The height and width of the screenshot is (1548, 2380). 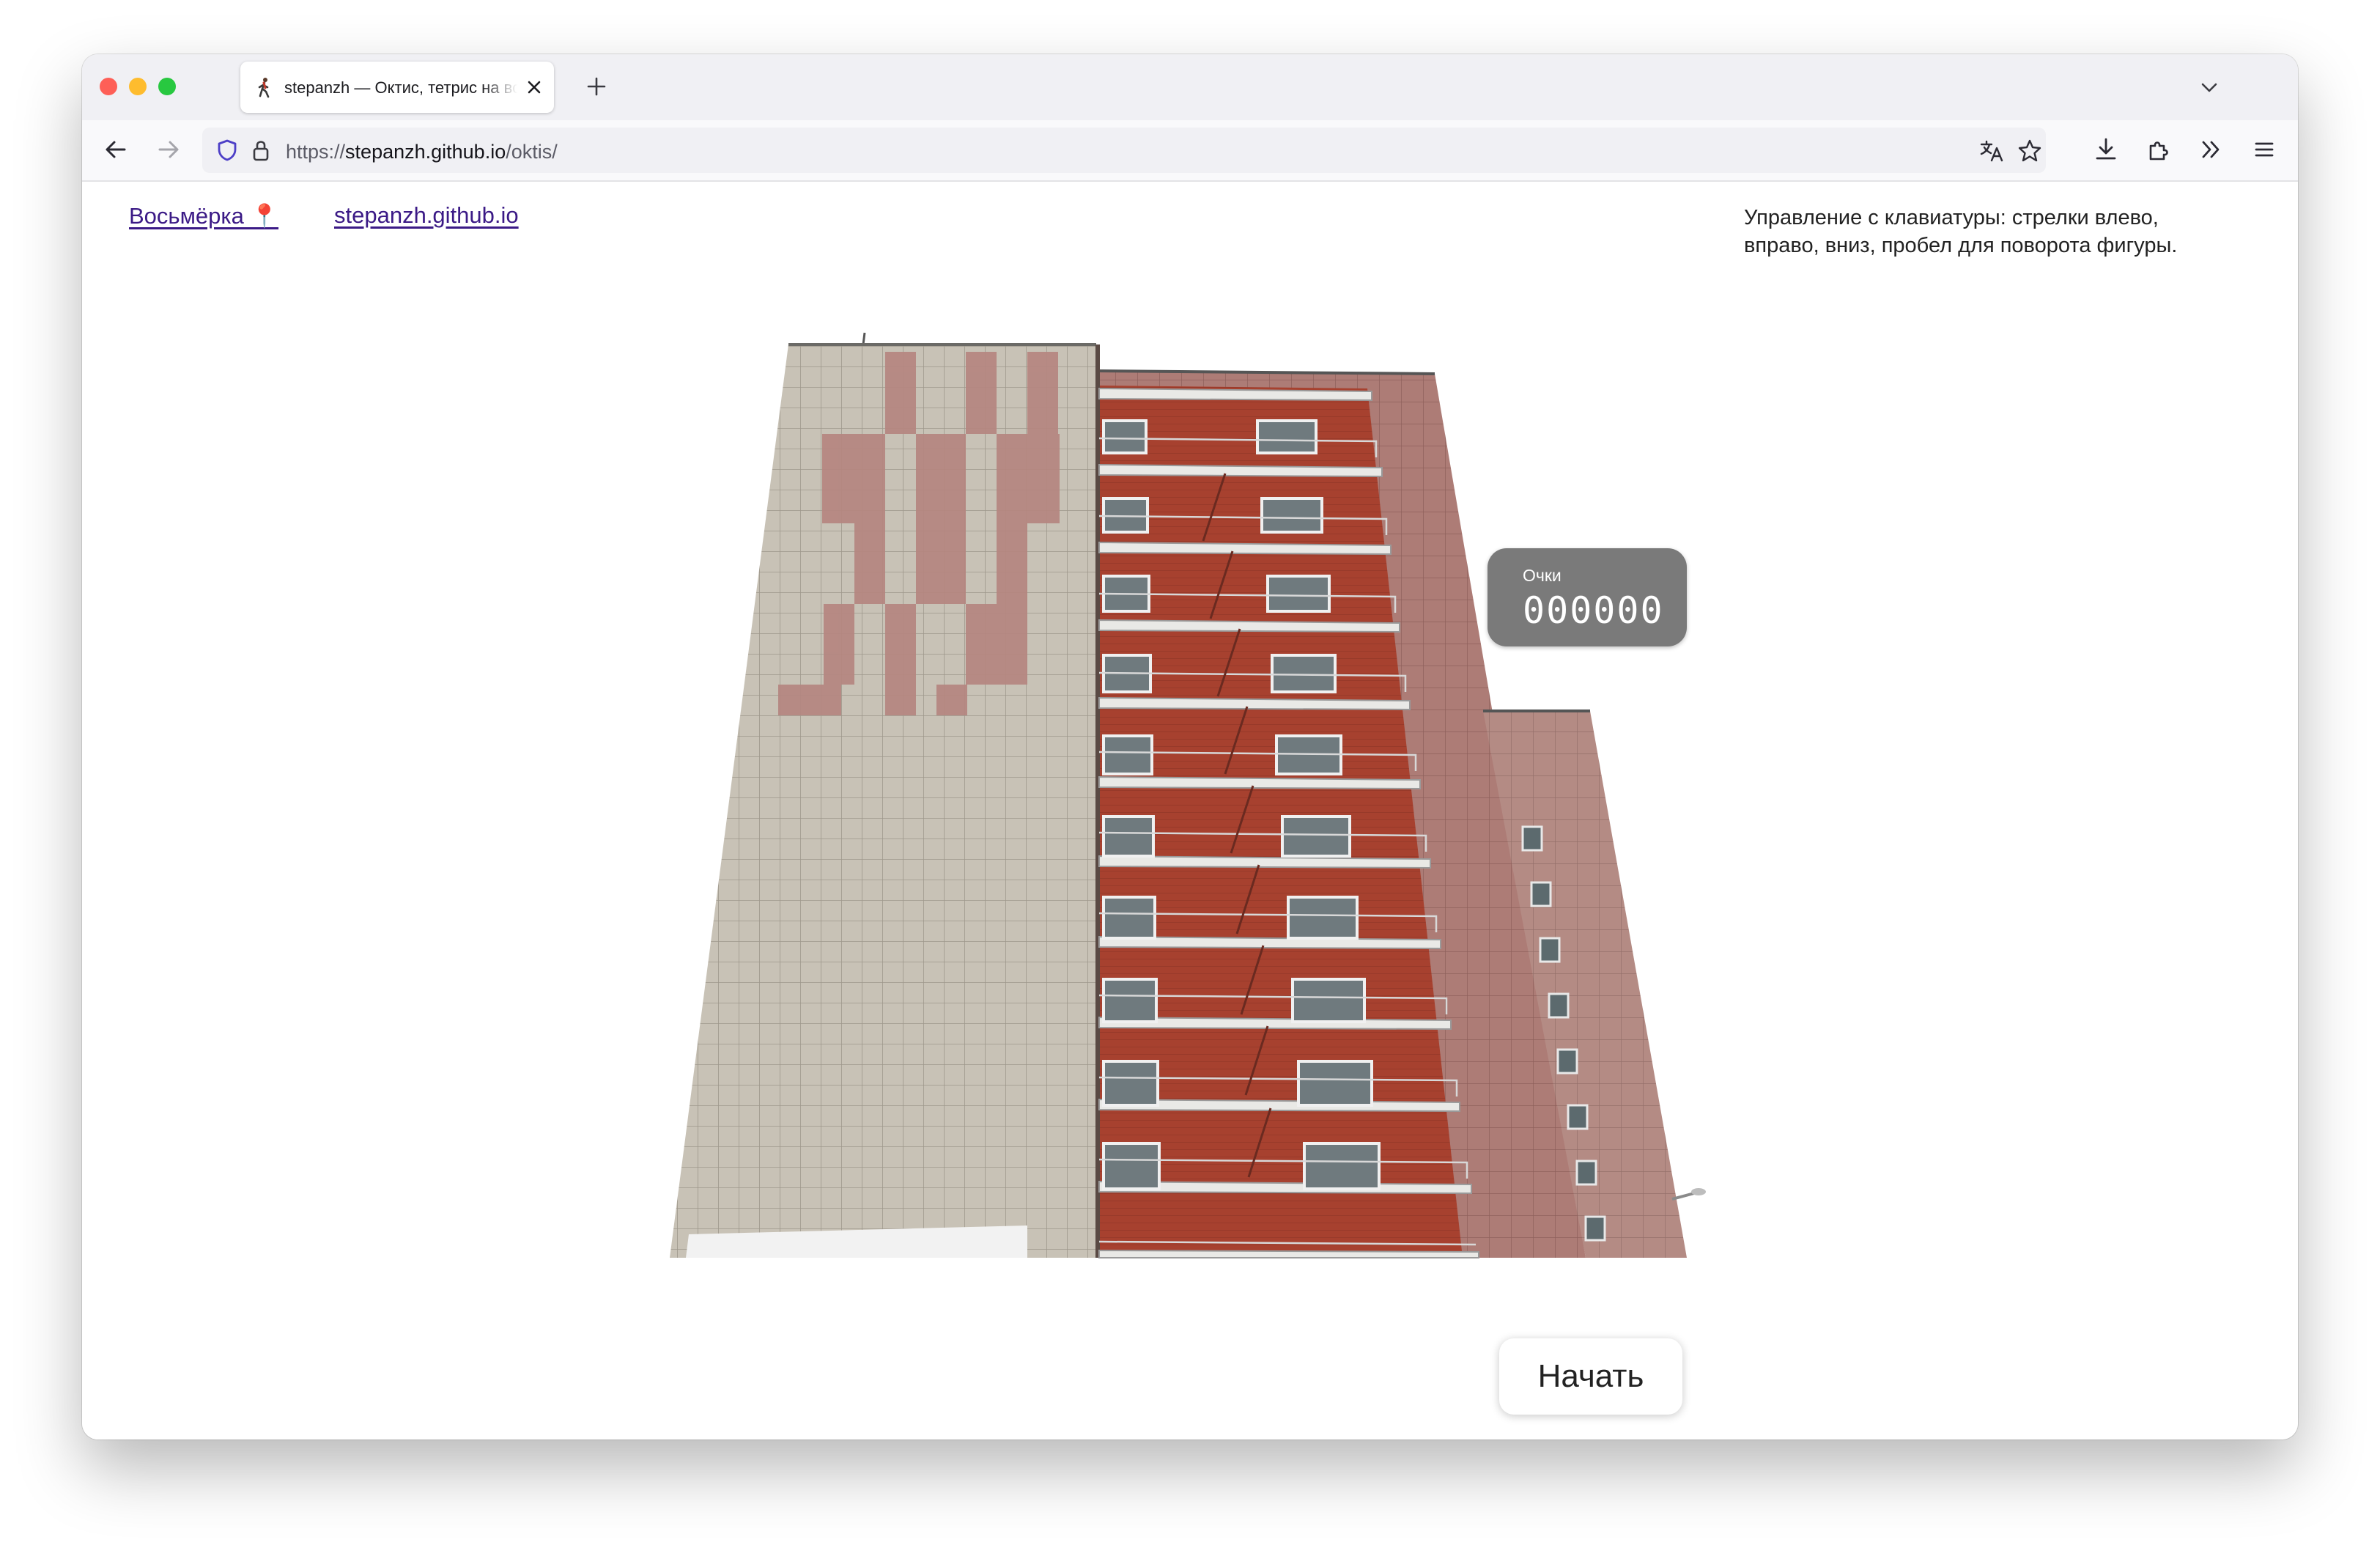 What do you see at coordinates (2106, 149) in the screenshot?
I see `download-icon` at bounding box center [2106, 149].